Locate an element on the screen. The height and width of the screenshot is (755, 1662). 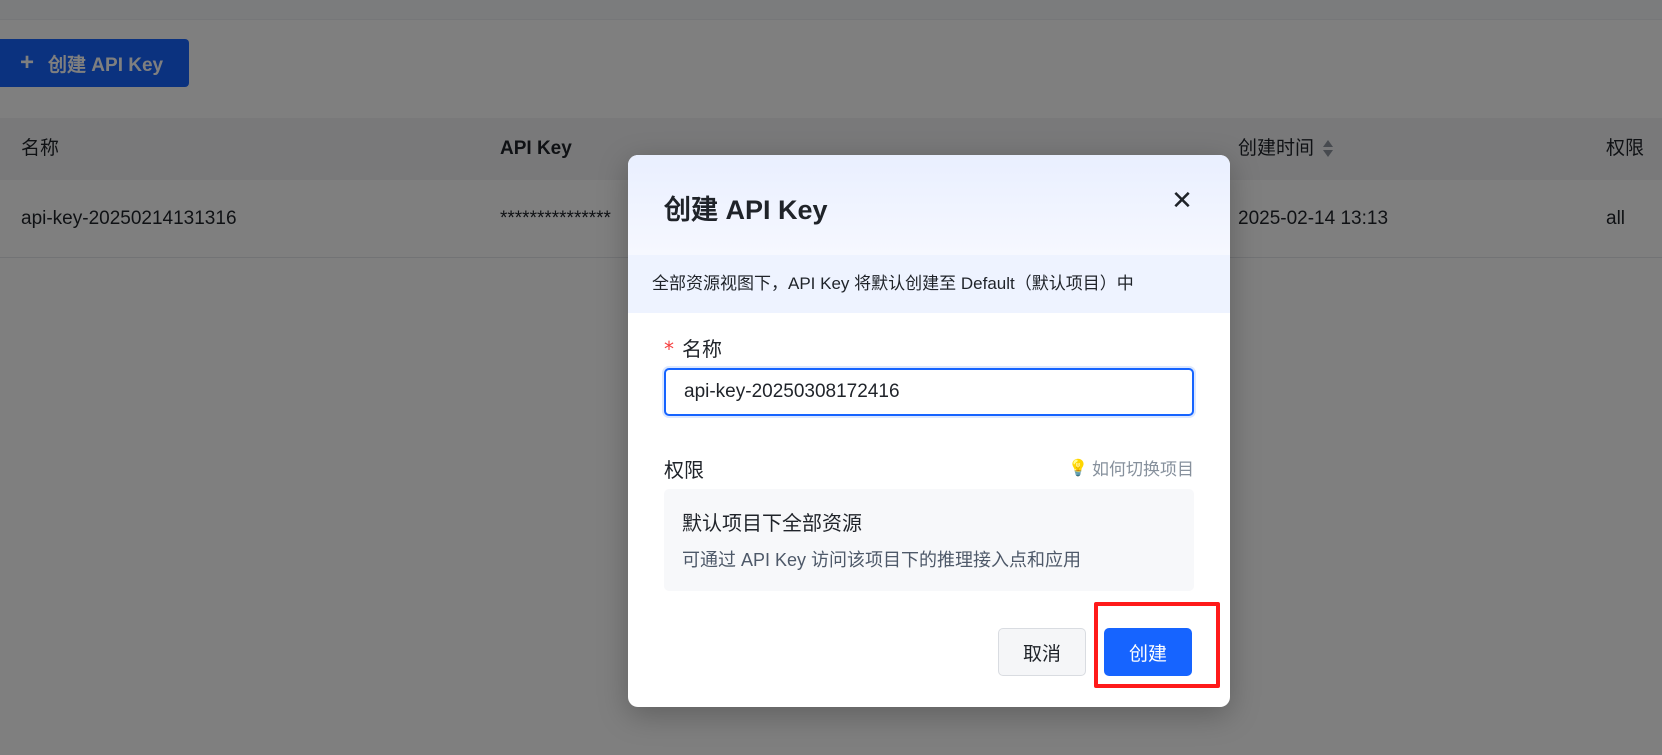
dialog-notice: 全部资源视图下，API Key 将默认创建至 Default（默认项目）中 is located at coordinates (929, 284).